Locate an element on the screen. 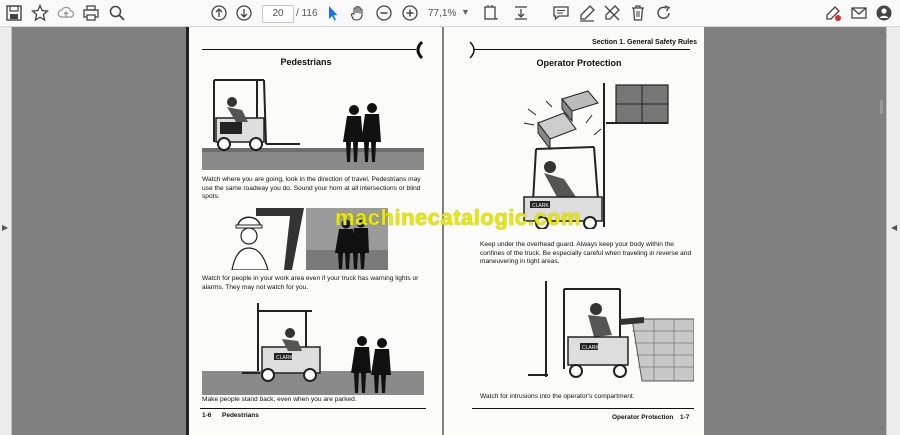 This screenshot has width=900, height=435. watermark-text: machinecatalogic.com is located at coordinates (458, 217).